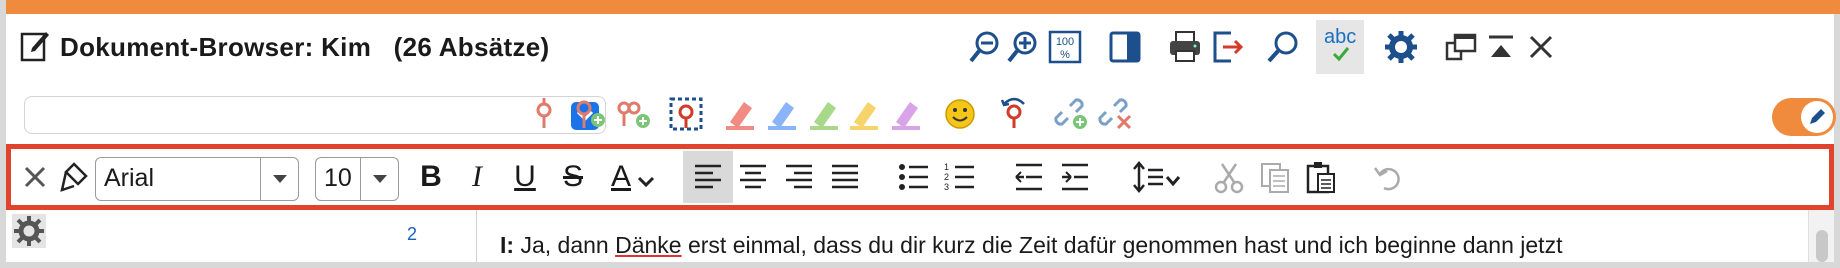 The width and height of the screenshot is (1840, 268). I want to click on font-size-select: 10, so click(357, 179).